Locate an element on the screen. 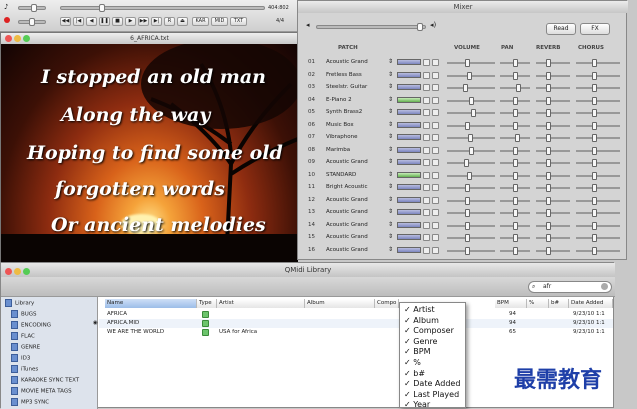 This screenshot has width=637, height=409. stop-button: ■ is located at coordinates (117, 21).